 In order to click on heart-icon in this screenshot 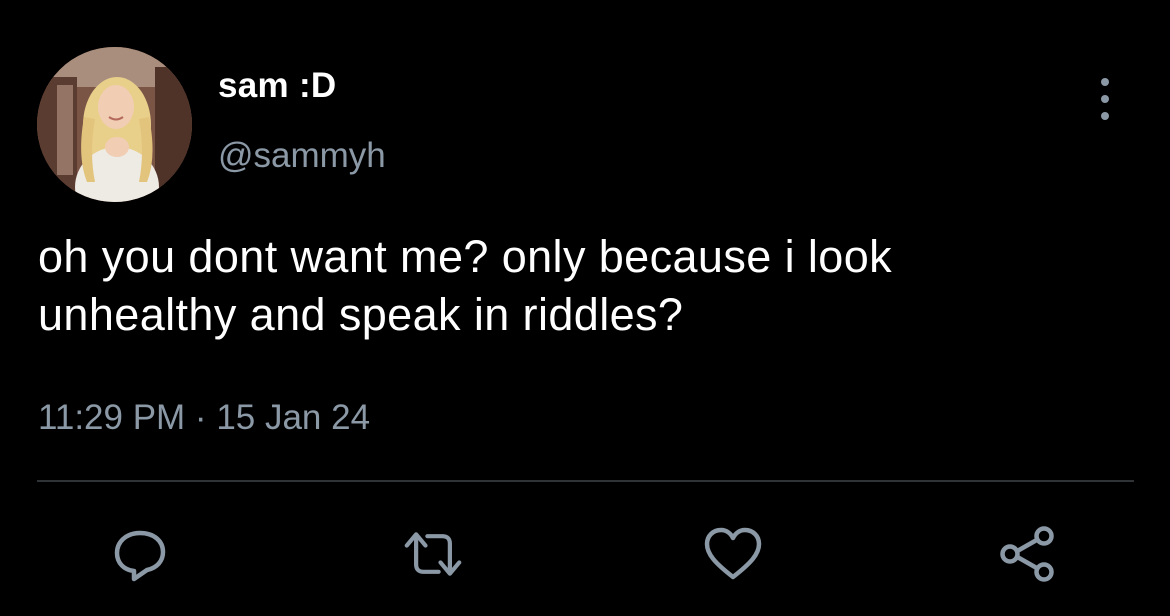, I will do `click(733, 553)`.